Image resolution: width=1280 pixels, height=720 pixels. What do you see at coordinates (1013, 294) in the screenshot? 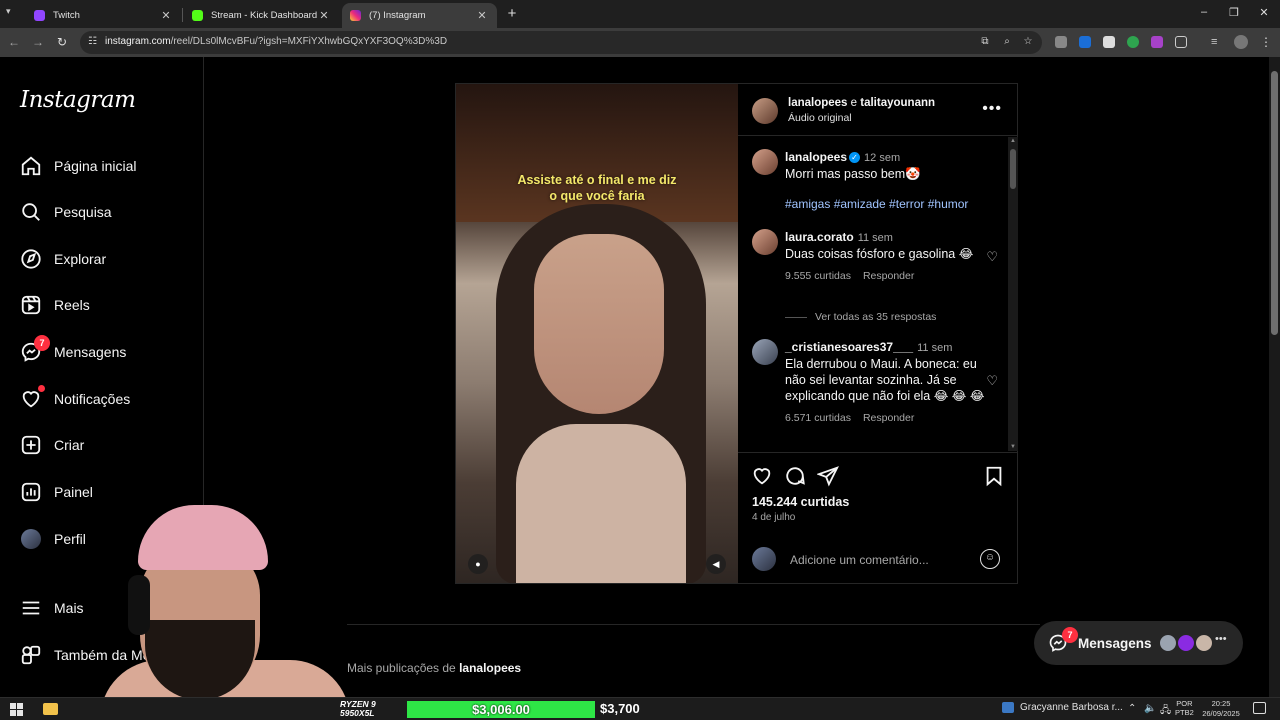
I see `comments-scrollbar: ▲ ▼` at bounding box center [1013, 294].